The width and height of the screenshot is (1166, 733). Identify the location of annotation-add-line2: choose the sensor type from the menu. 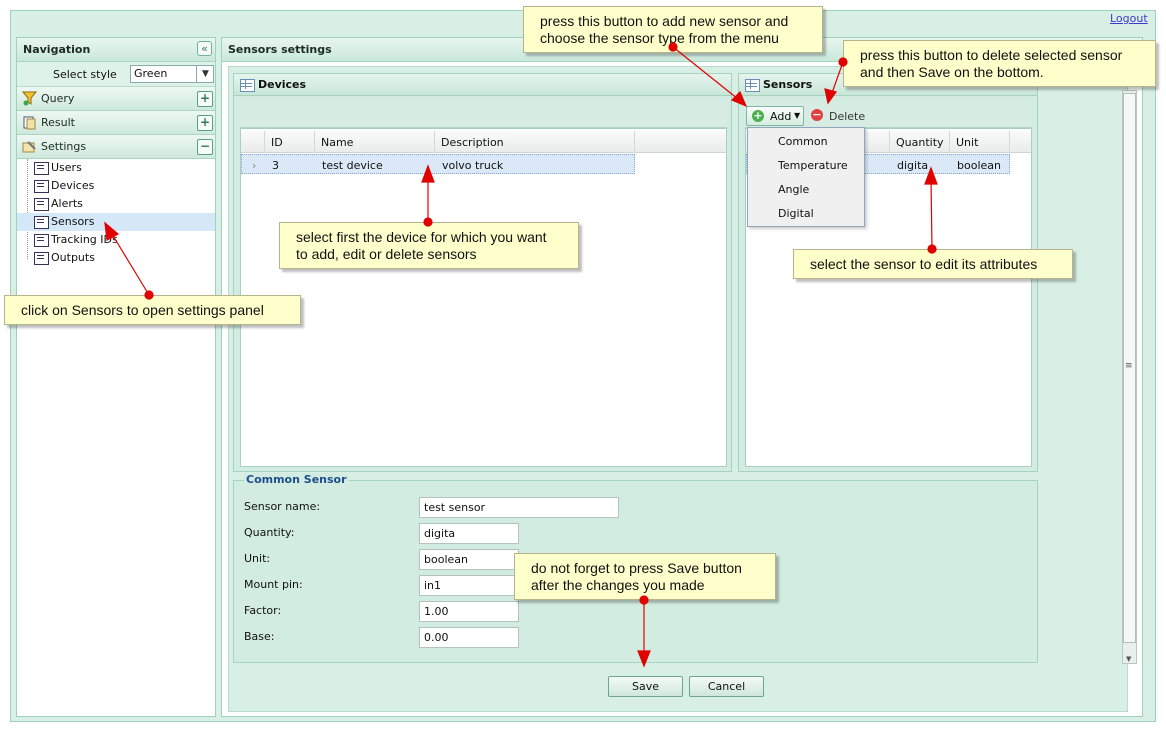
(659, 38).